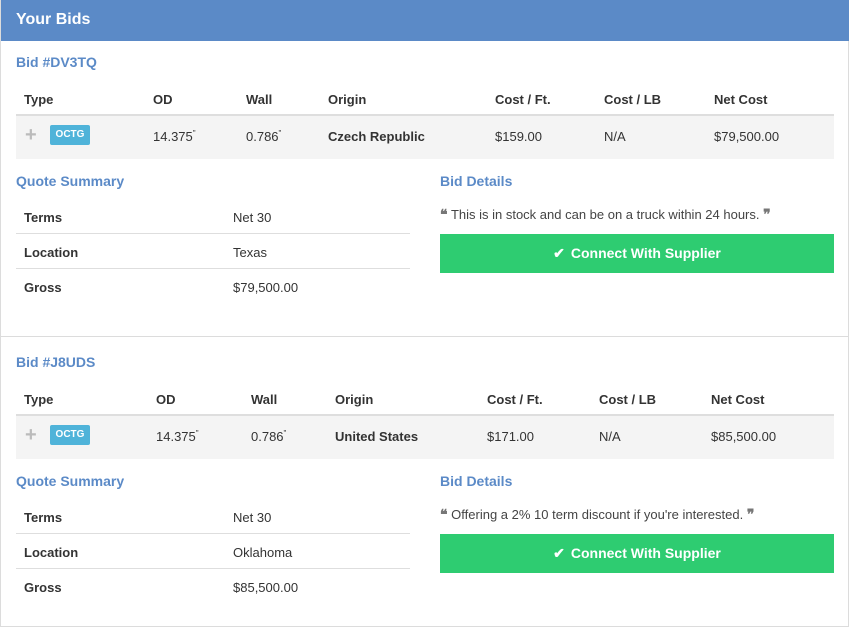 The image size is (849, 627). I want to click on summary-value: $85,500.00, so click(266, 587).